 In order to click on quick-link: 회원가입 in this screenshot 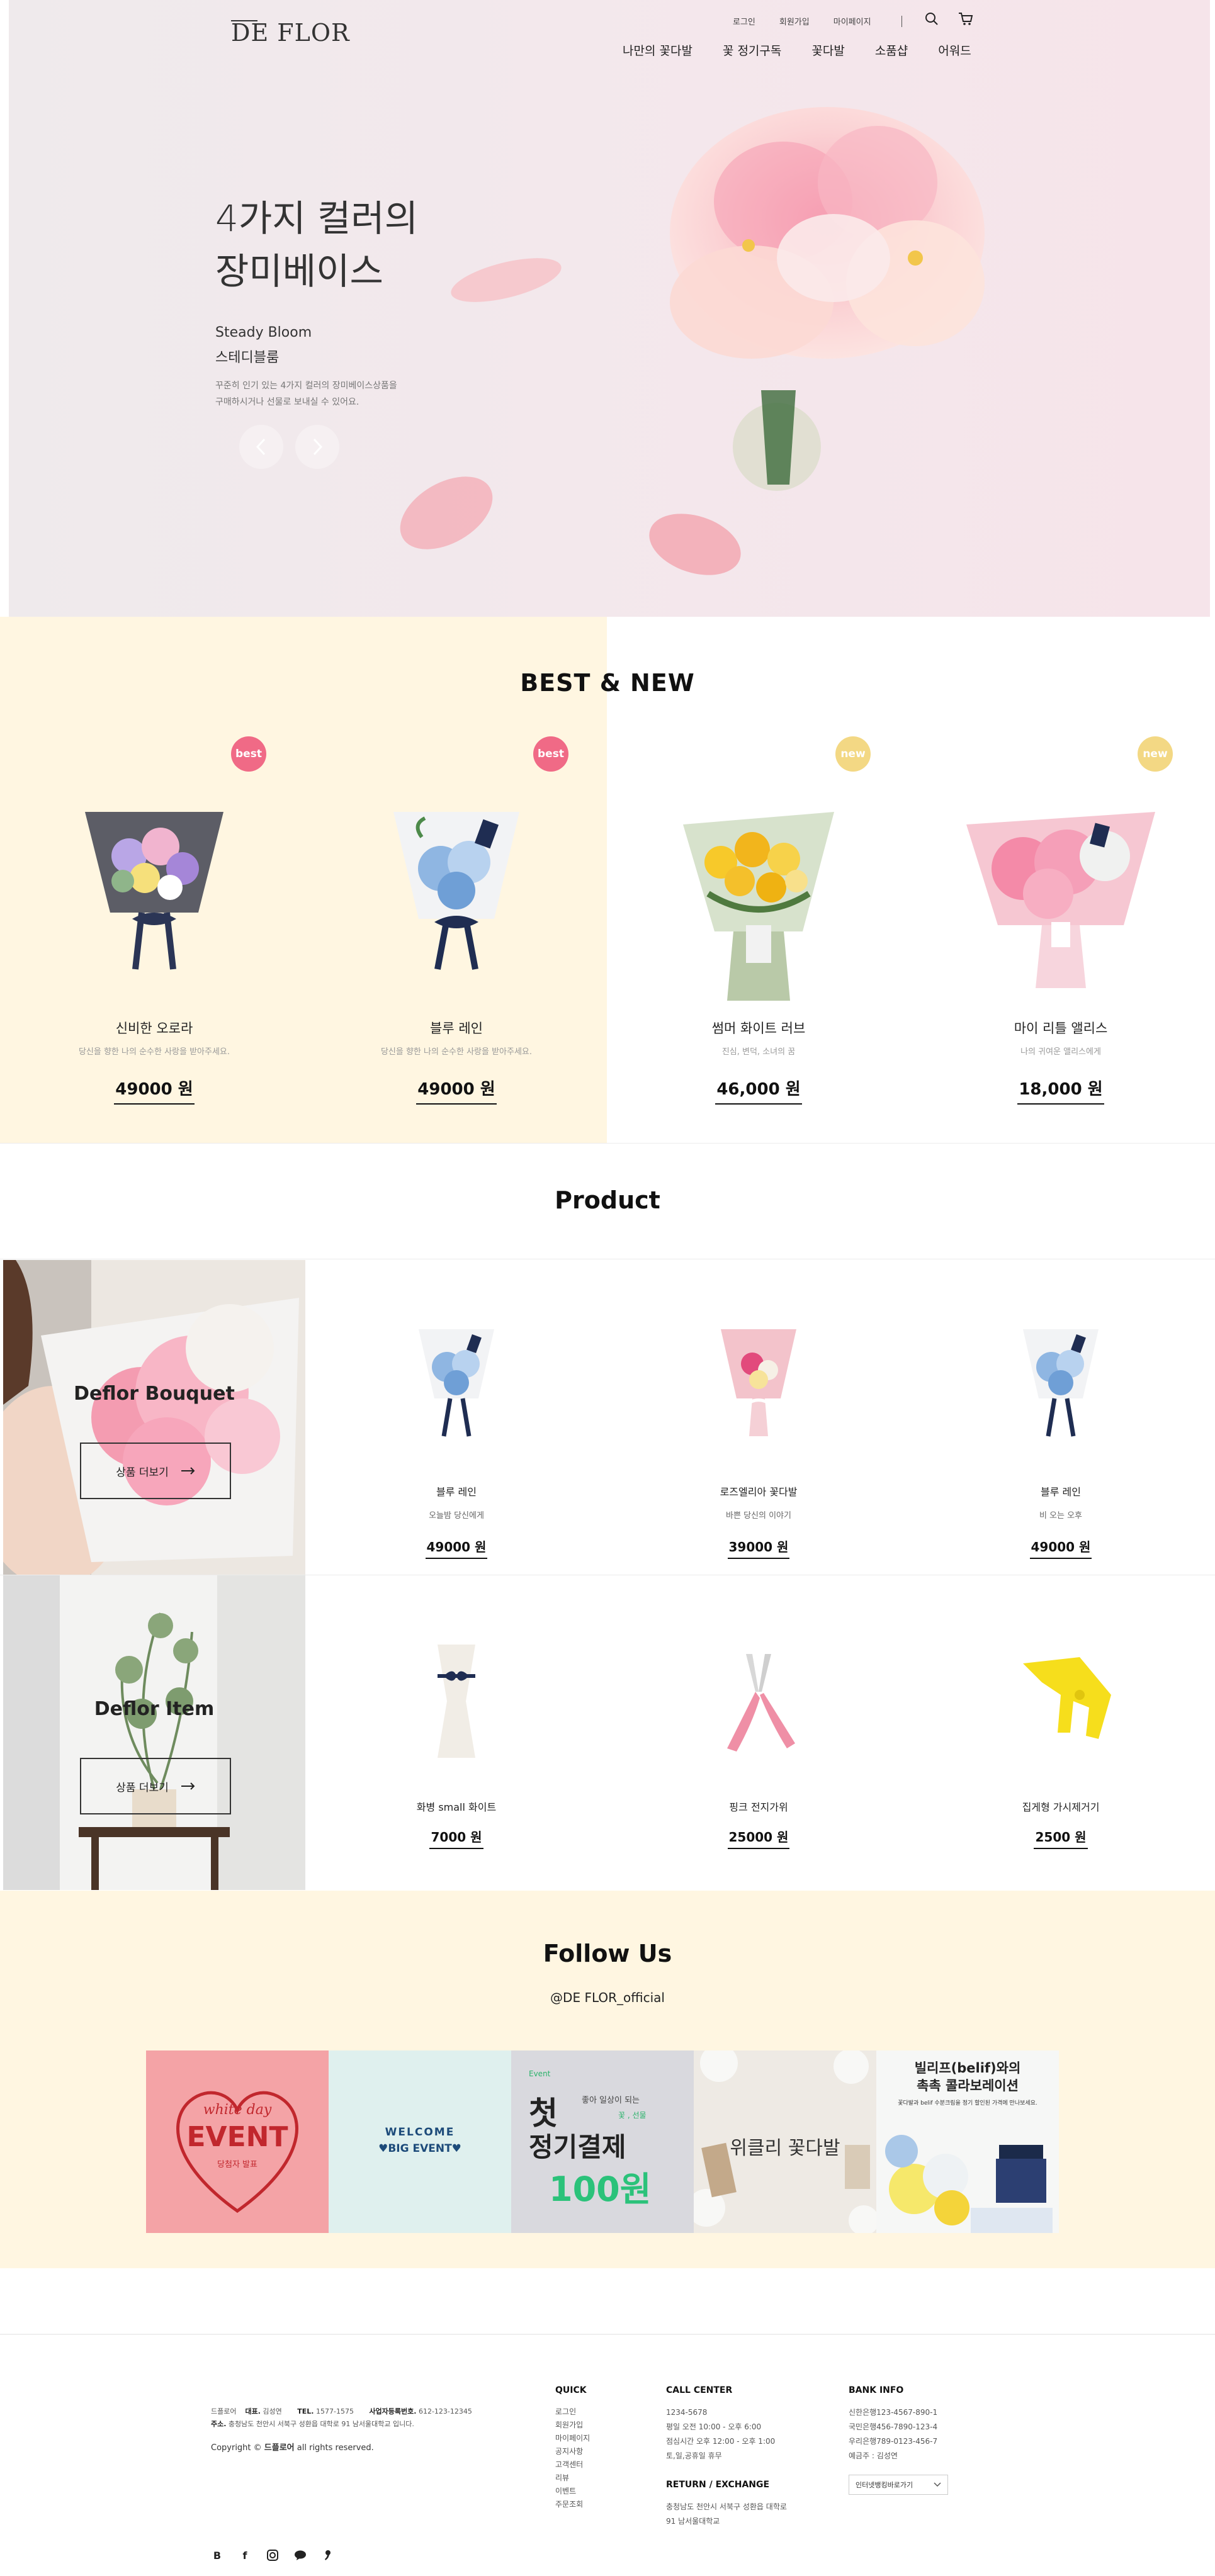, I will do `click(572, 2425)`.